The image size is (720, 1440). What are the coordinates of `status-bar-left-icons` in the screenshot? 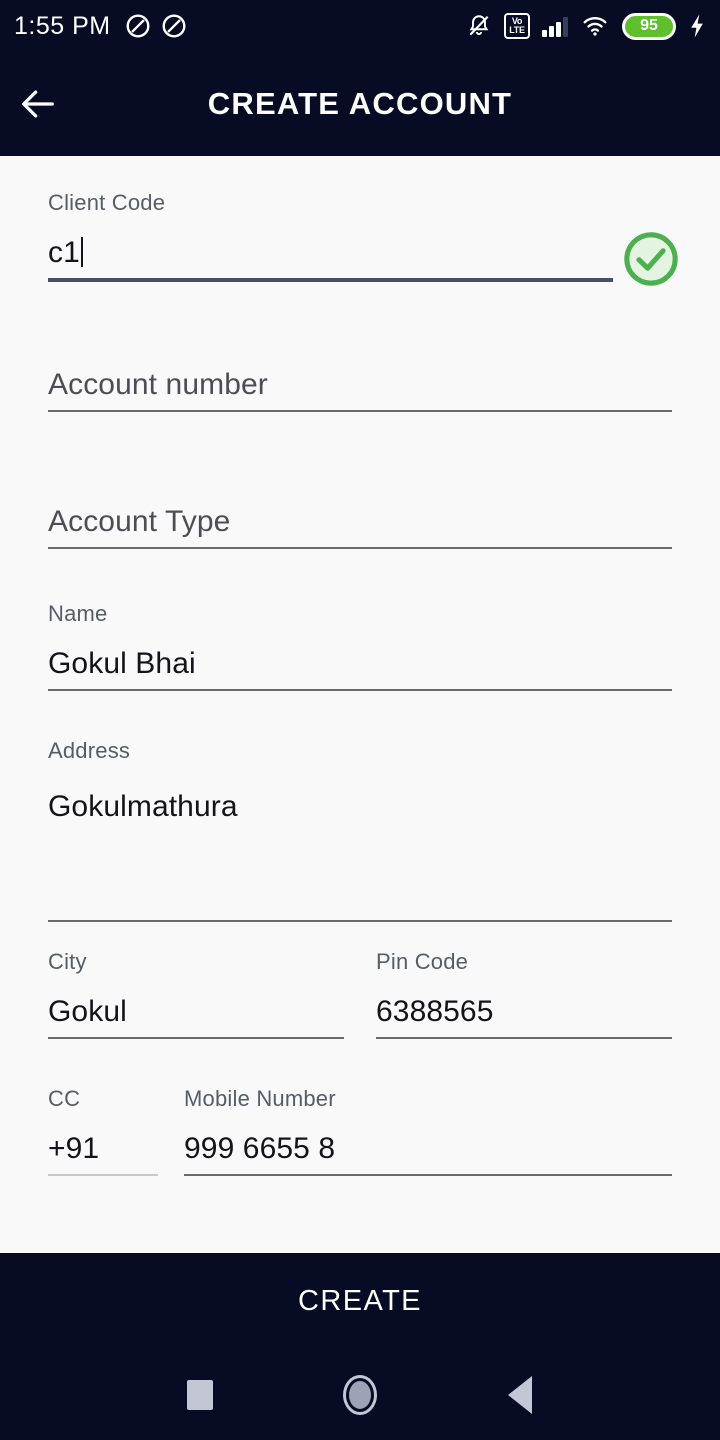 It's located at (156, 26).